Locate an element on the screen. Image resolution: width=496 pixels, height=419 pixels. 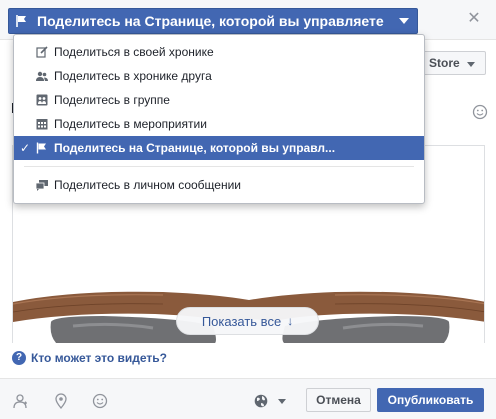
menu-item-private-message: Поделитесь в личном сообщении is located at coordinates (219, 185).